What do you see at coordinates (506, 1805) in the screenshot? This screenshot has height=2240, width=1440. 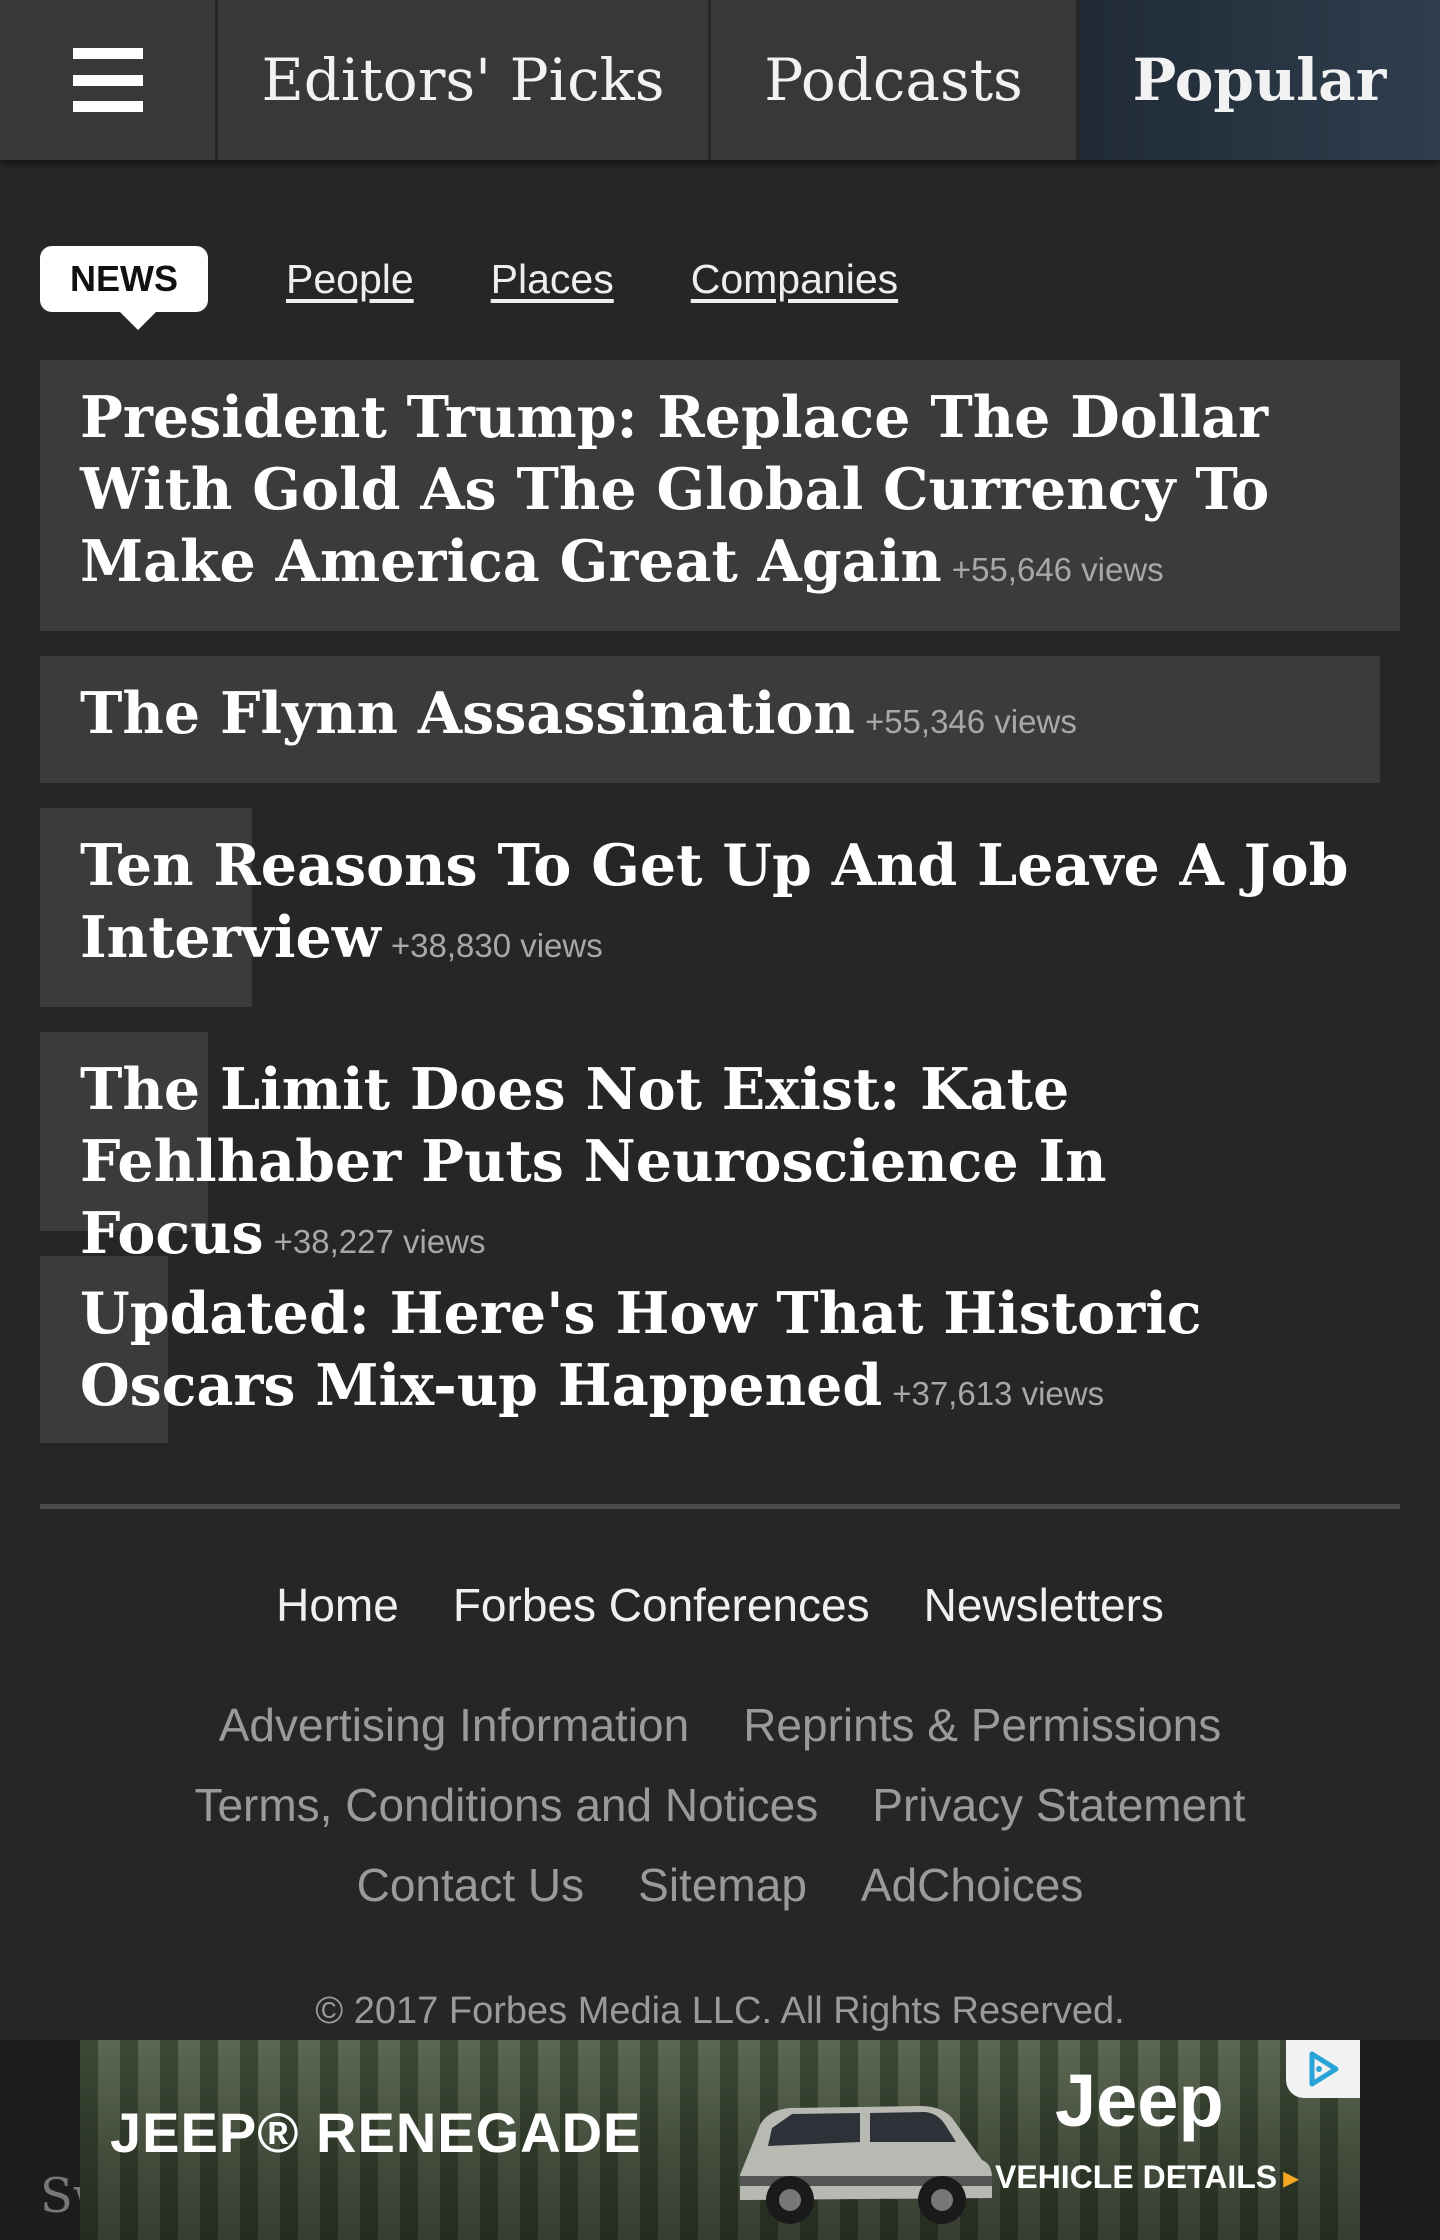 I see `footer-link-terms: Terms, Conditions and Notices` at bounding box center [506, 1805].